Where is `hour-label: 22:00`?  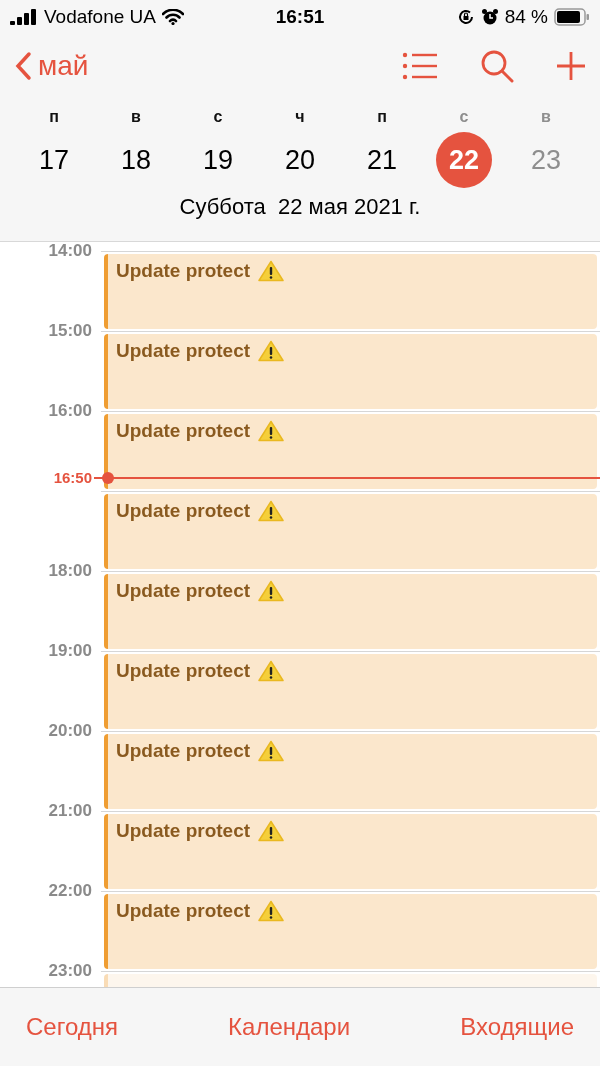 hour-label: 22:00 is located at coordinates (69, 891).